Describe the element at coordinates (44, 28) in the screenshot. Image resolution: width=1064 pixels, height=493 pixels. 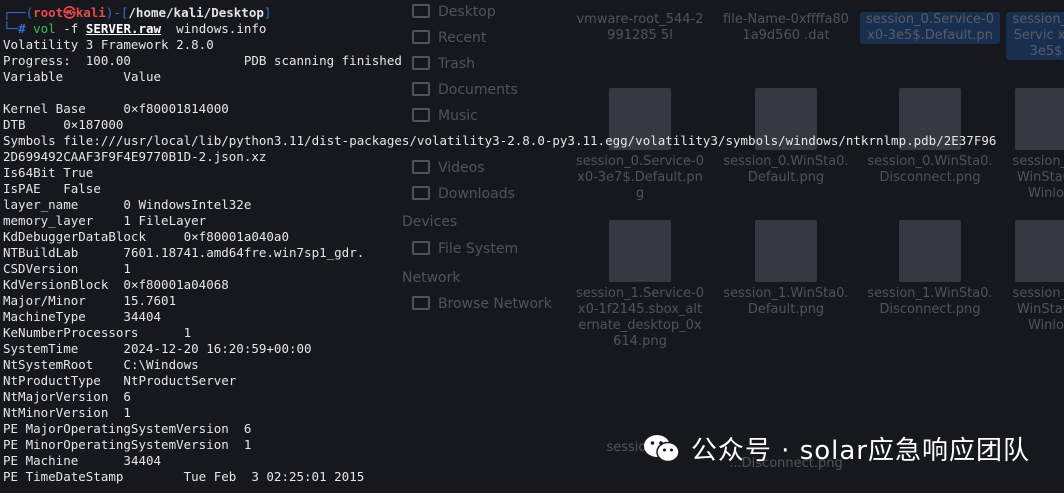
I see `command-vol: vol` at that location.